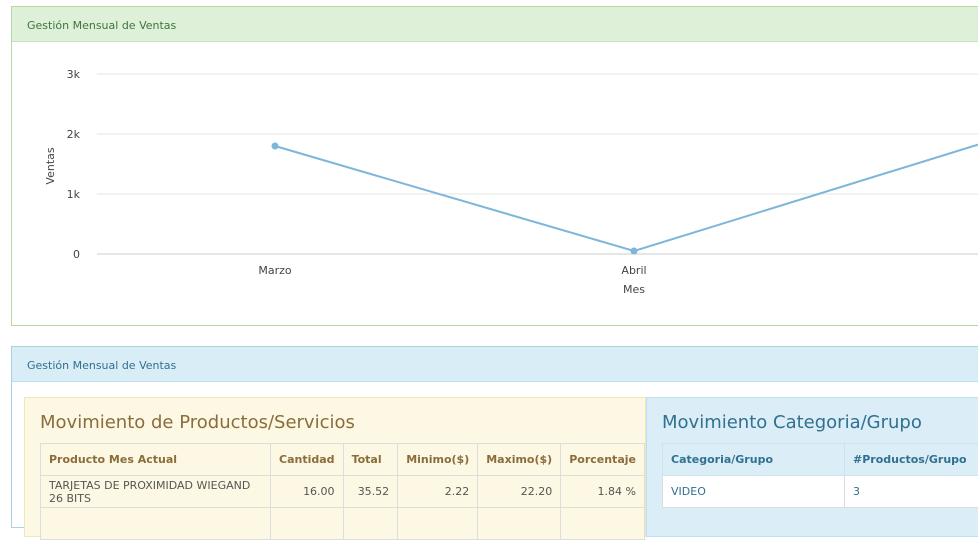 Image resolution: width=978 pixels, height=540 pixels. Describe the element at coordinates (197, 422) in the screenshot. I see `products-title: Movimiento de Productos/Servicios` at that location.